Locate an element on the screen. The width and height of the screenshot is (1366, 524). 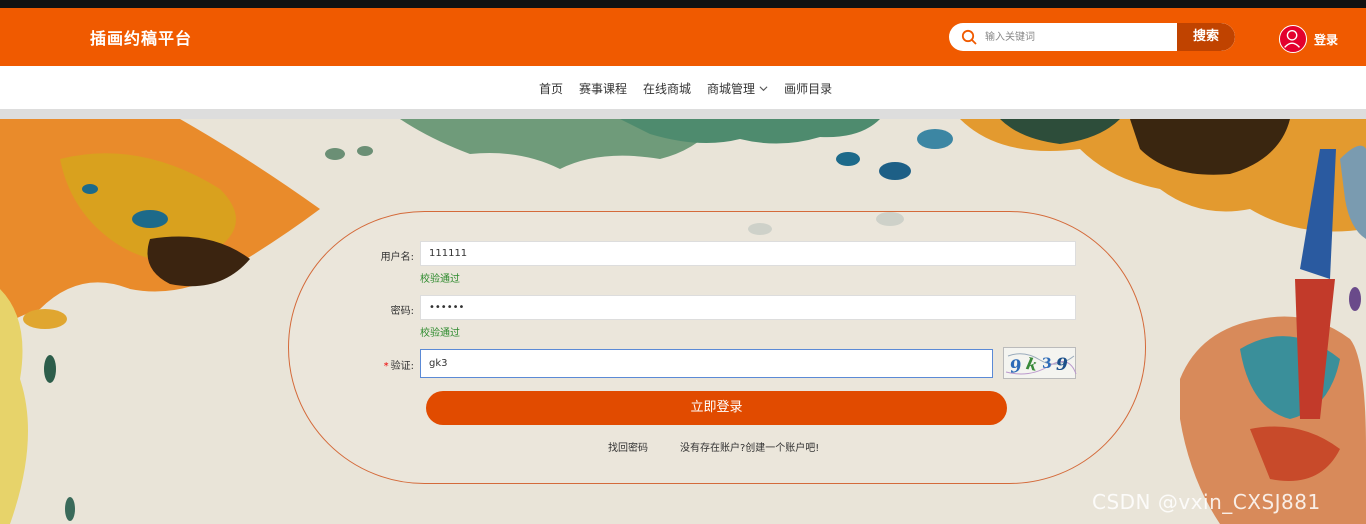
username-valid-text: 校验通过 is located at coordinates (440, 279).